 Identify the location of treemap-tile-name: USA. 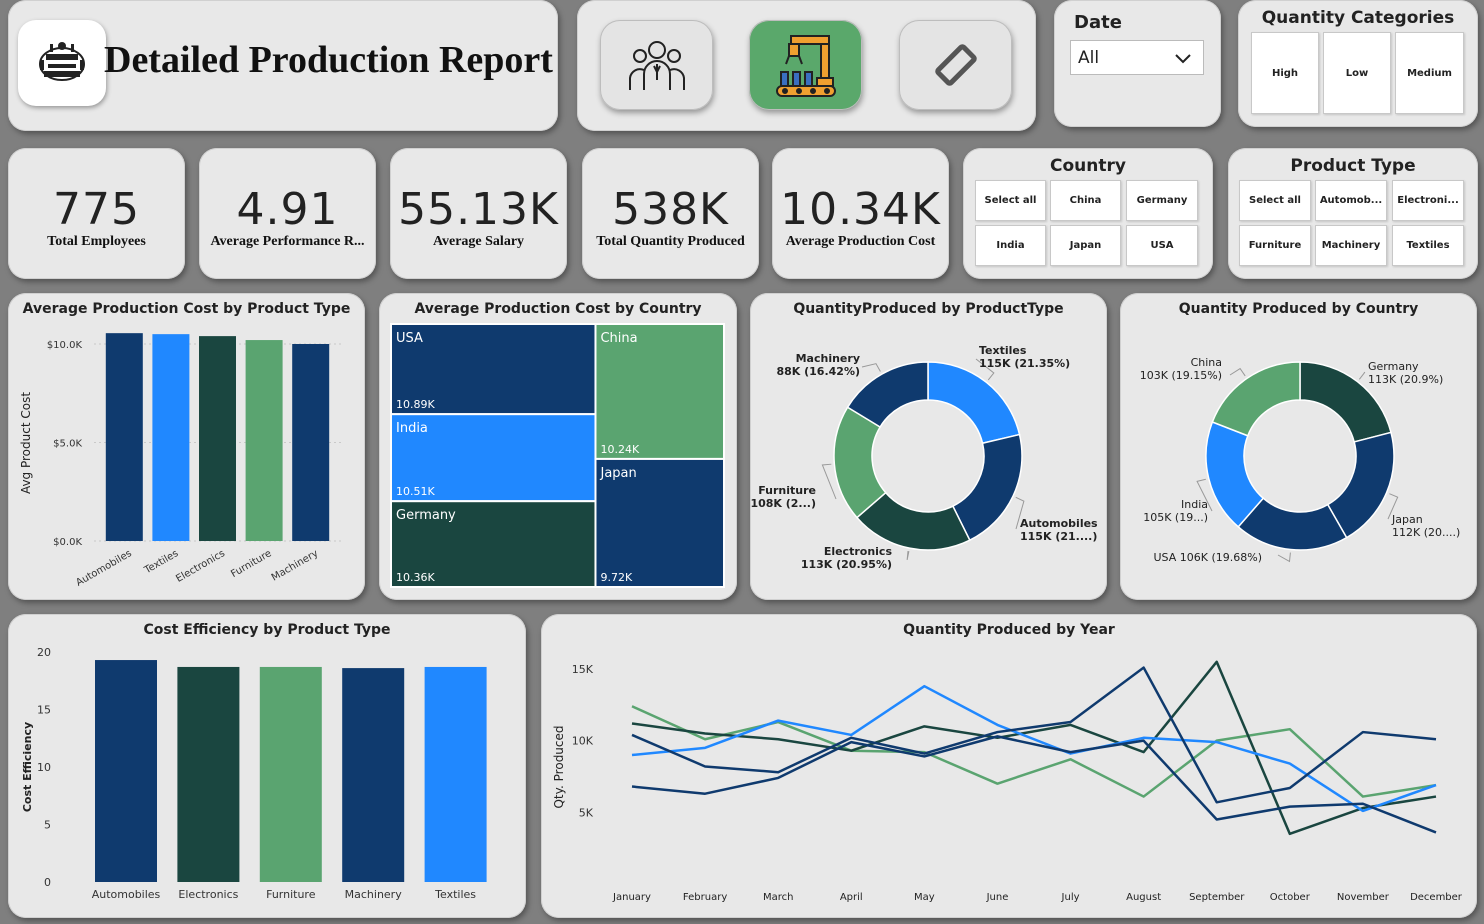
(409, 338).